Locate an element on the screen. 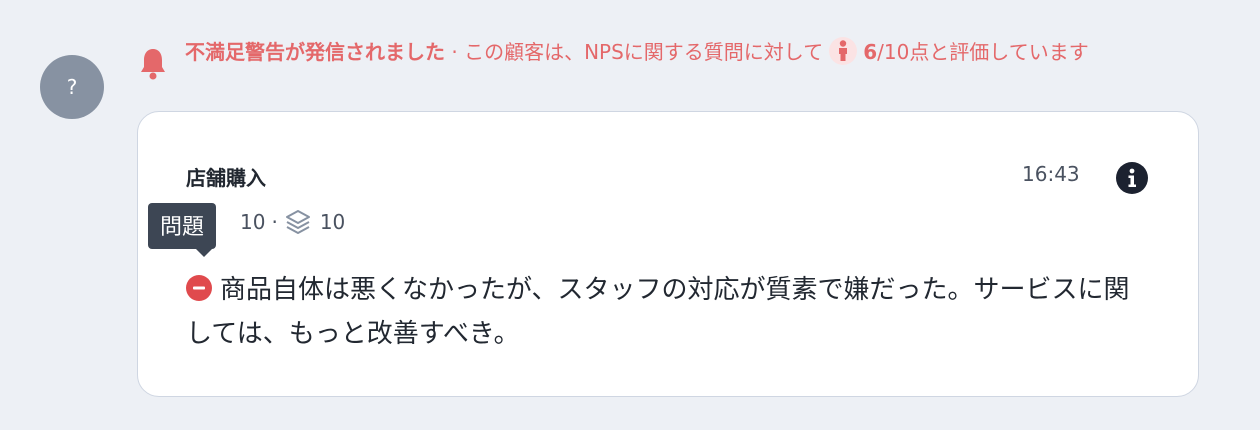  avatar: ? is located at coordinates (72, 87).